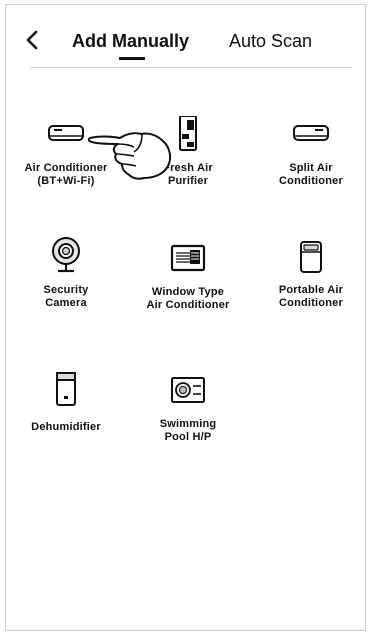  I want to click on pool-heat-pump-icon, so click(188, 390).